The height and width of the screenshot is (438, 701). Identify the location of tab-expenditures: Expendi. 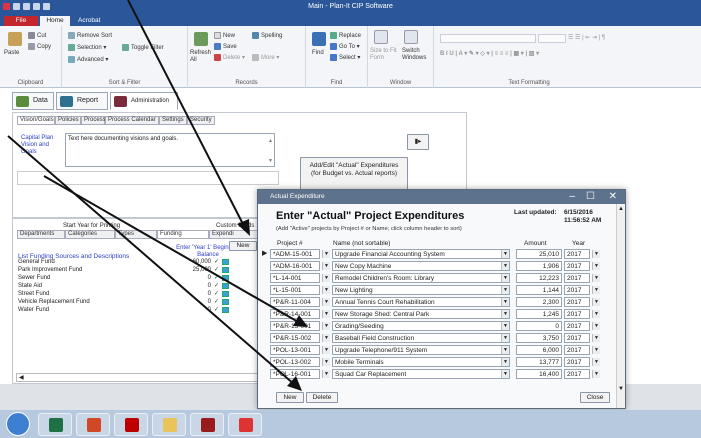
(234, 234).